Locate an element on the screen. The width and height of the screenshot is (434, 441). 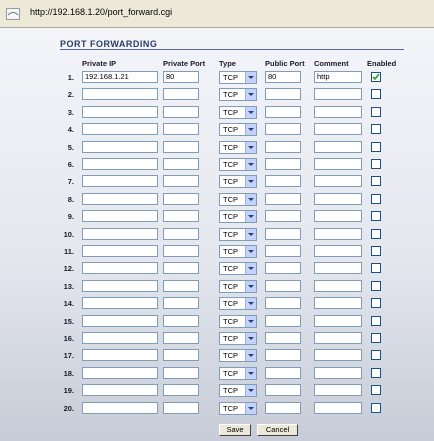
comment-field: http is located at coordinates (338, 77).